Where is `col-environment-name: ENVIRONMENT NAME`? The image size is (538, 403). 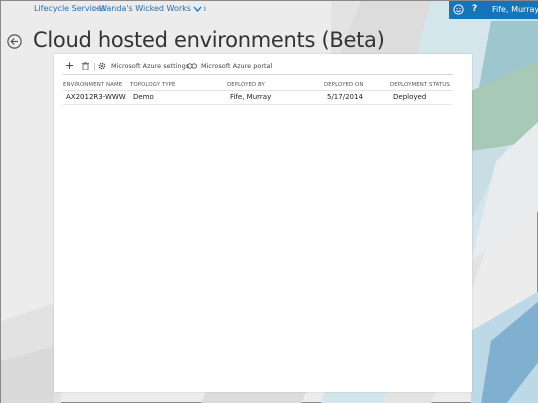
col-environment-name: ENVIRONMENT NAME is located at coordinates (92, 85).